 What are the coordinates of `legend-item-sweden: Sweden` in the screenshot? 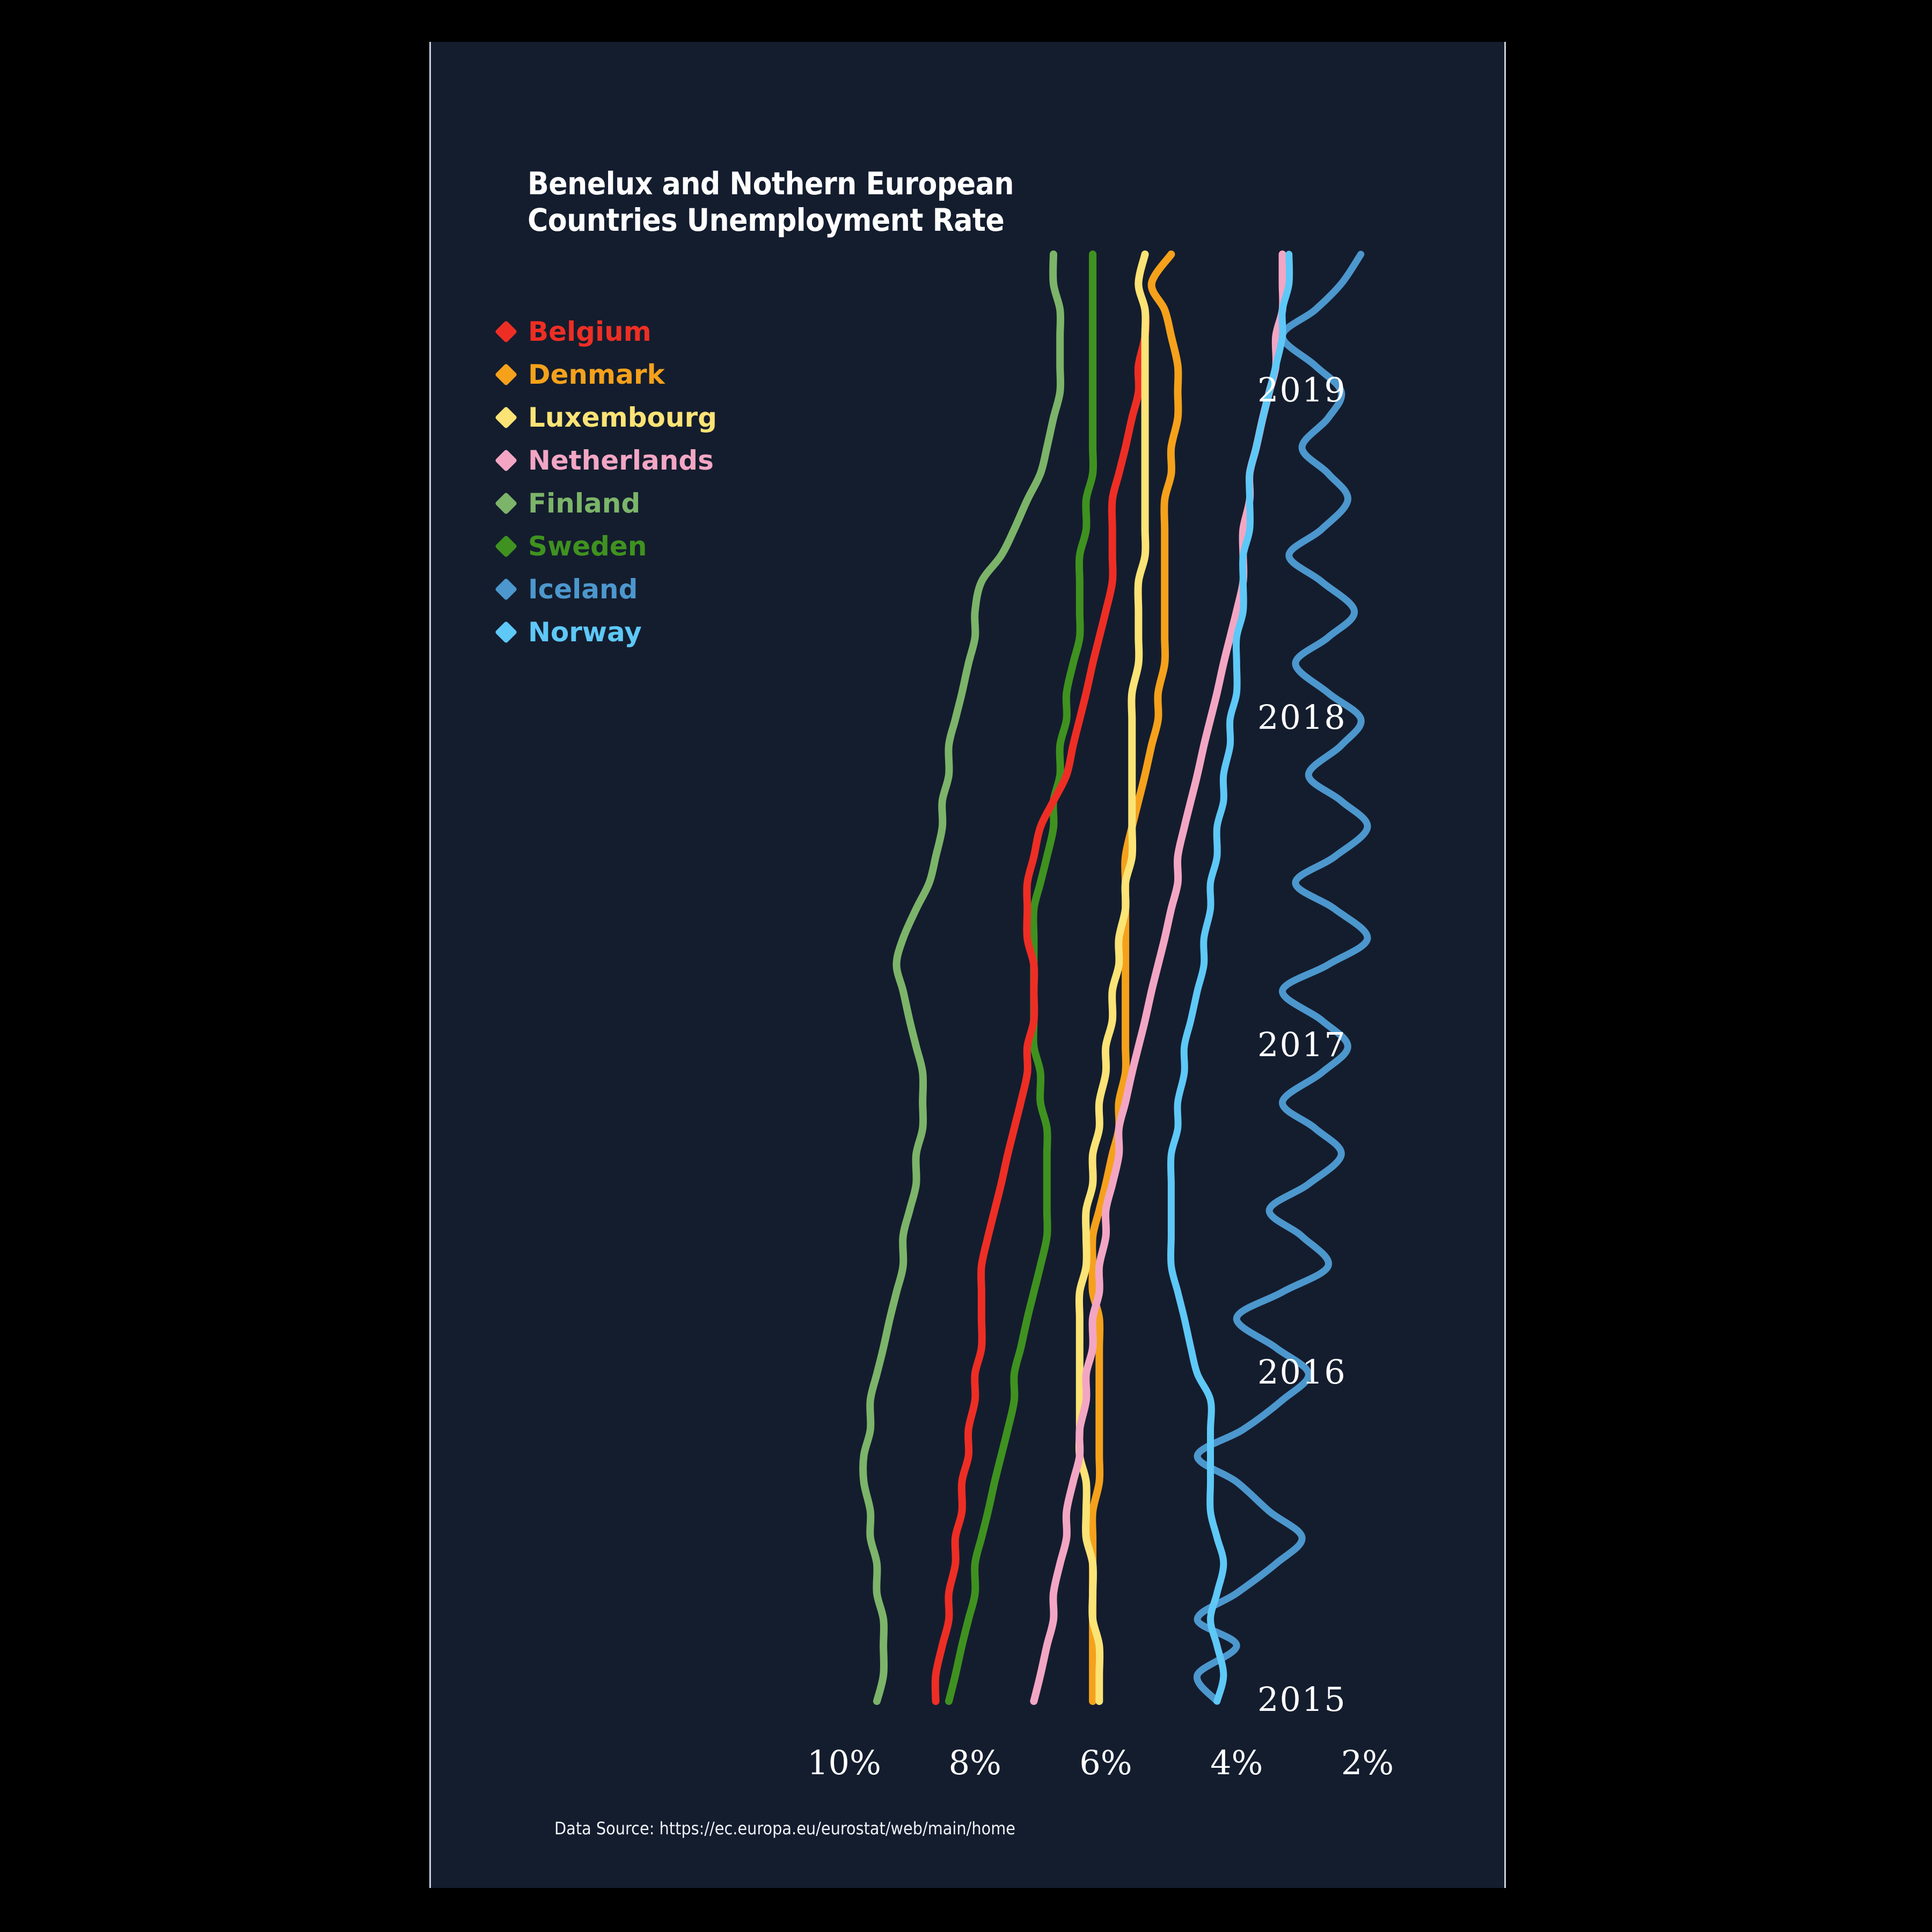 It's located at (605, 546).